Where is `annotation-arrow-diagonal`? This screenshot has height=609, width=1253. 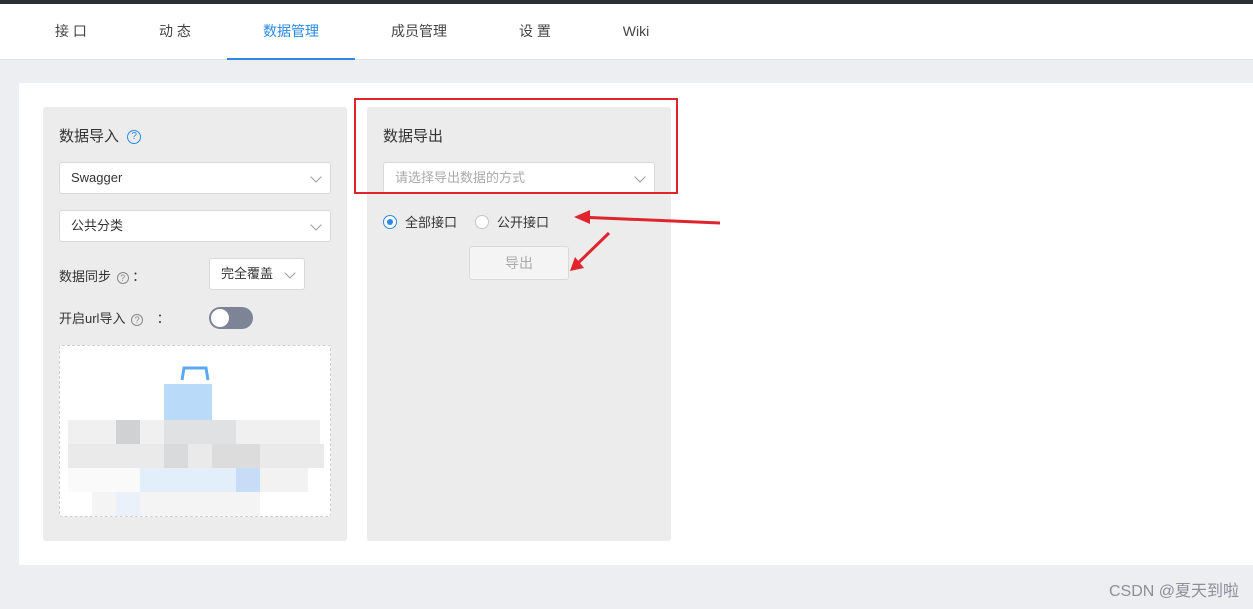
annotation-arrow-diagonal is located at coordinates (590, 251).